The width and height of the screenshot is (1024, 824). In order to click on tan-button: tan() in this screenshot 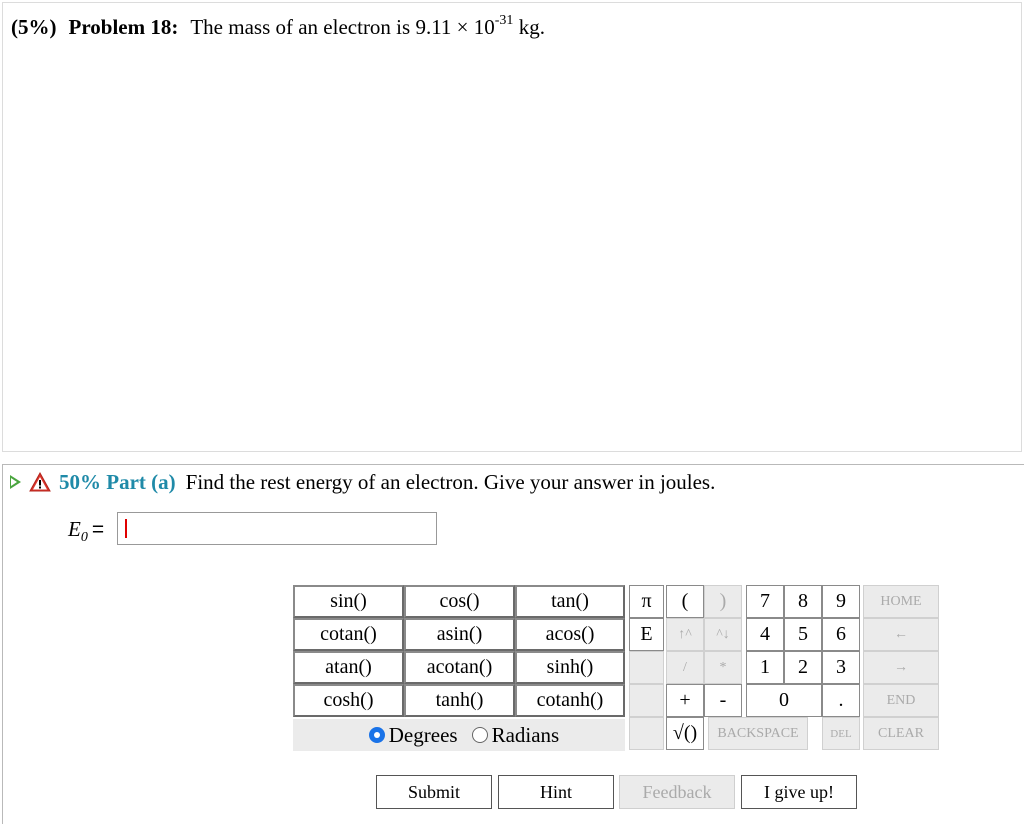, I will do `click(570, 601)`.